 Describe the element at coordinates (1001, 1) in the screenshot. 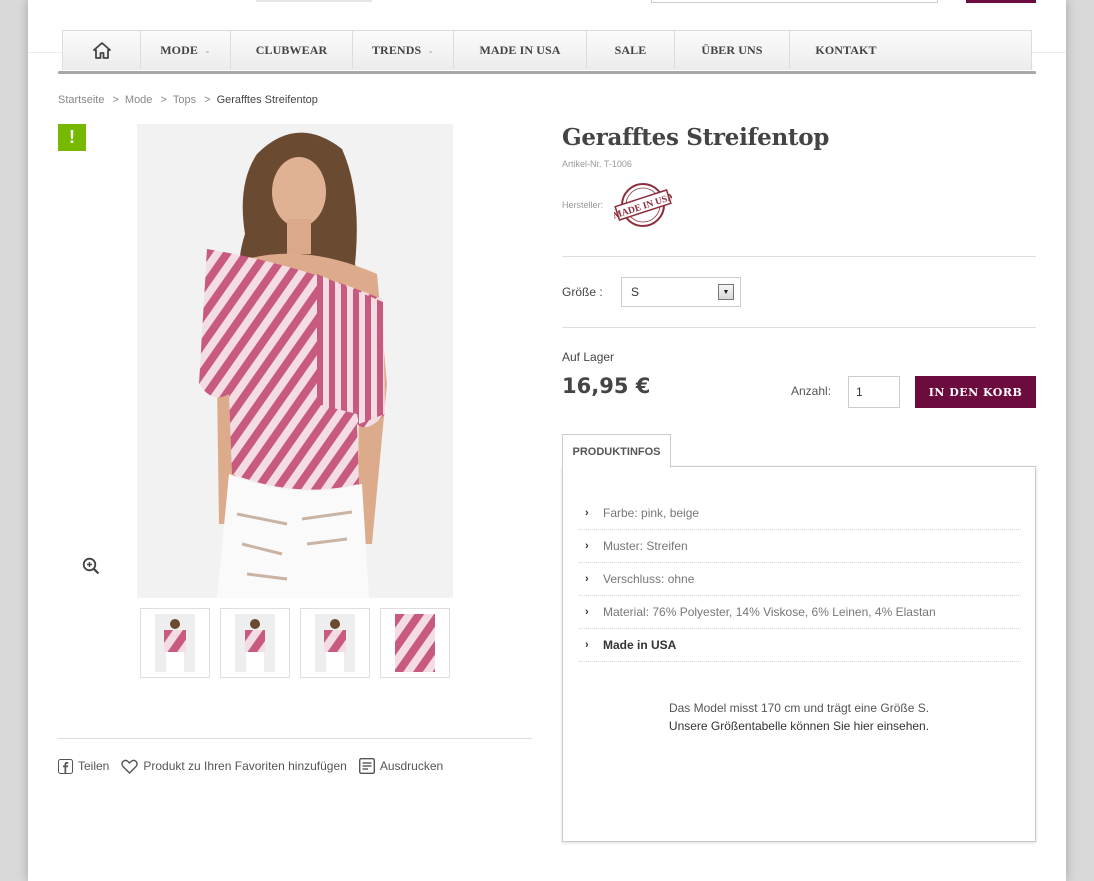

I see `account-button-edge` at that location.